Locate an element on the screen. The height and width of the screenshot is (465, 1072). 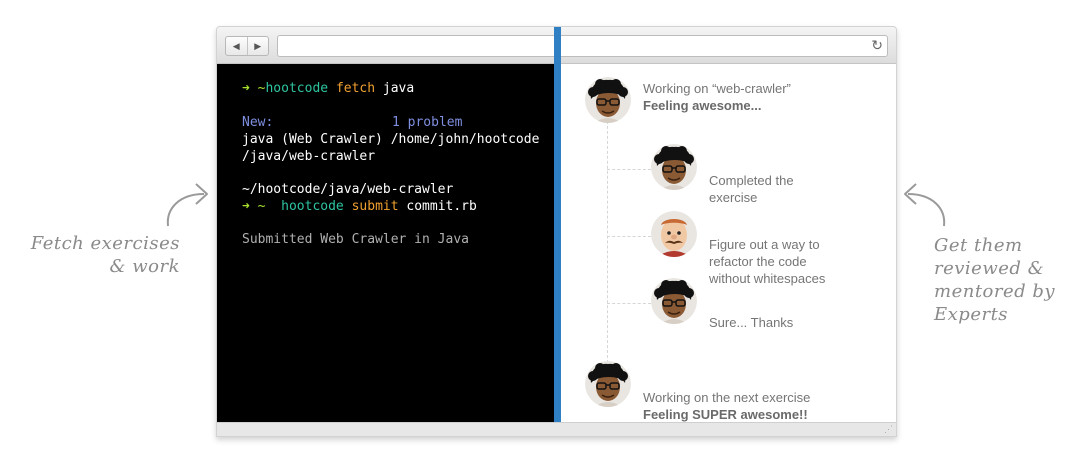
review-caption-line-1: Get them is located at coordinates (978, 245).